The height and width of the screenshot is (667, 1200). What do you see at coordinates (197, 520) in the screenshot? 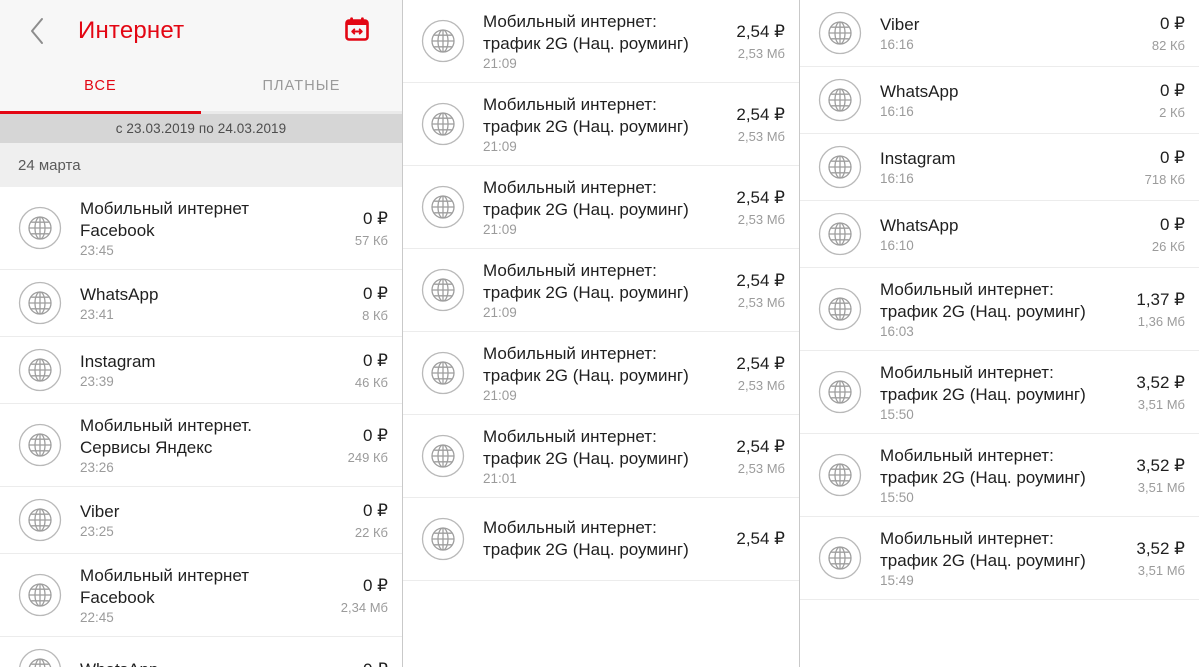
I see `transaction-body: Viber 23:25` at bounding box center [197, 520].